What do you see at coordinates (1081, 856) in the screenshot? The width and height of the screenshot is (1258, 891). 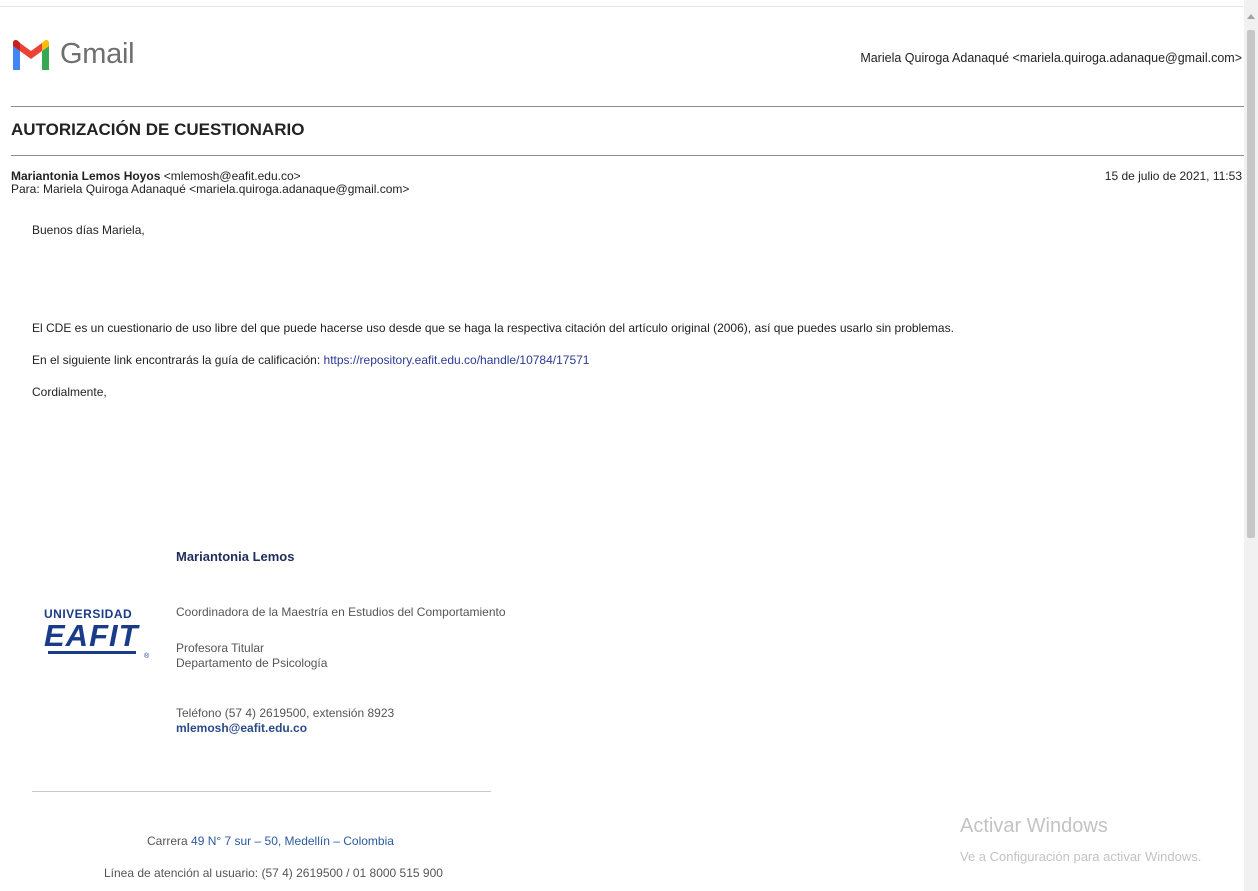 I see `windows-activation-message: Ve a Configuración para activar Windows.` at bounding box center [1081, 856].